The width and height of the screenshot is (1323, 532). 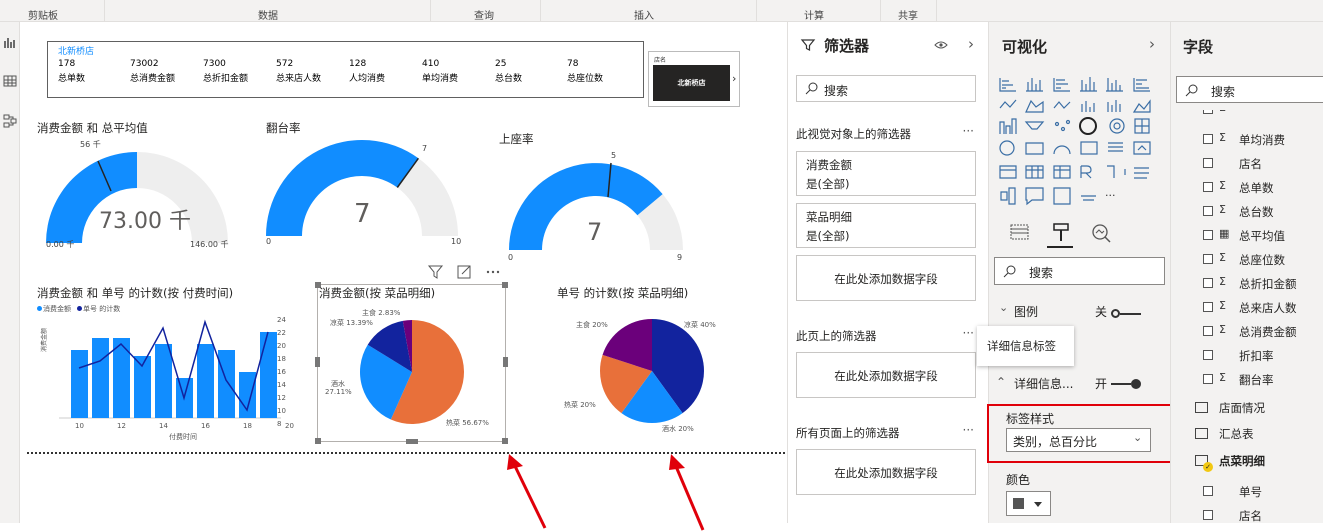 What do you see at coordinates (10, 121) in the screenshot?
I see `model-view-icon` at bounding box center [10, 121].